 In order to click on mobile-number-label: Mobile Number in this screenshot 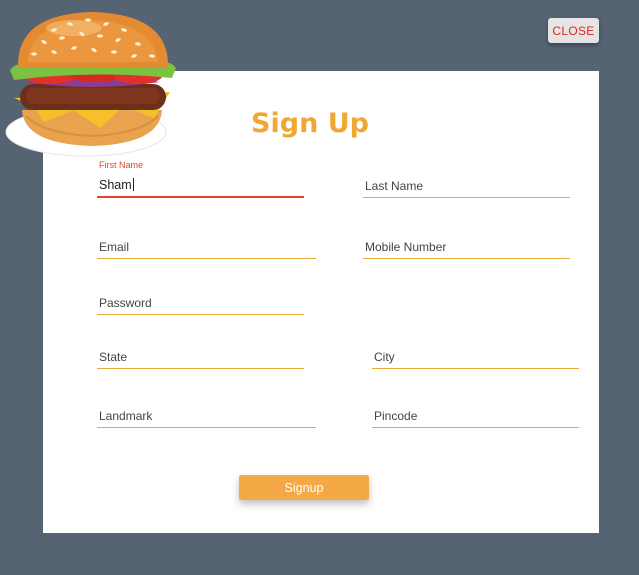, I will do `click(406, 247)`.